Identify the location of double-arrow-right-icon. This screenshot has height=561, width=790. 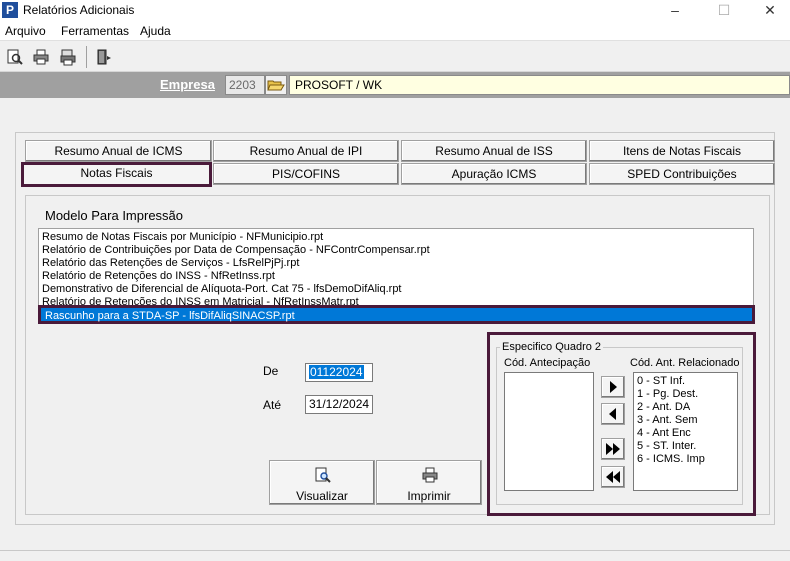
(613, 449).